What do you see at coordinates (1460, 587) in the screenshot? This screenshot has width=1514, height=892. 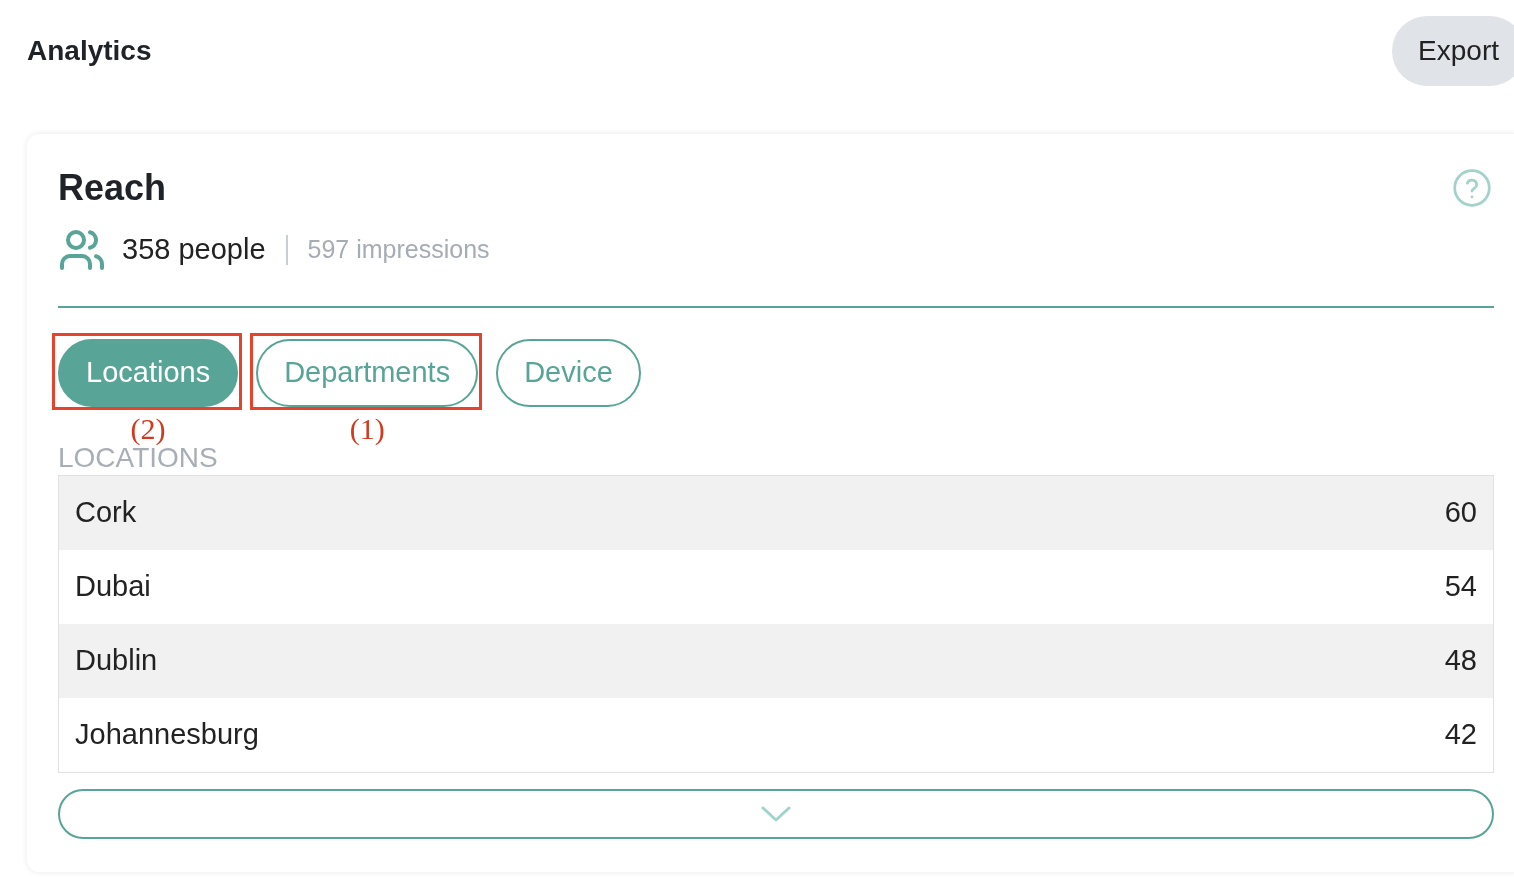 I see `location-count: 54` at bounding box center [1460, 587].